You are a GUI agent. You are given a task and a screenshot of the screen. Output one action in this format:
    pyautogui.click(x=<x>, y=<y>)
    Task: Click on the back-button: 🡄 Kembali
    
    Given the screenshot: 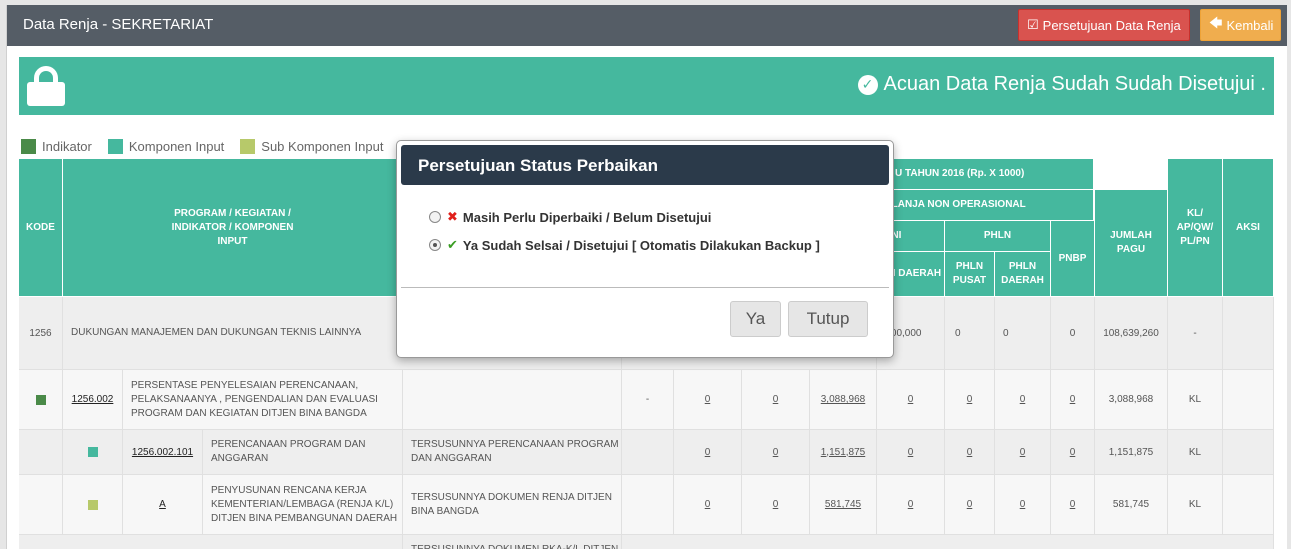 What is the action you would take?
    pyautogui.click(x=1240, y=25)
    